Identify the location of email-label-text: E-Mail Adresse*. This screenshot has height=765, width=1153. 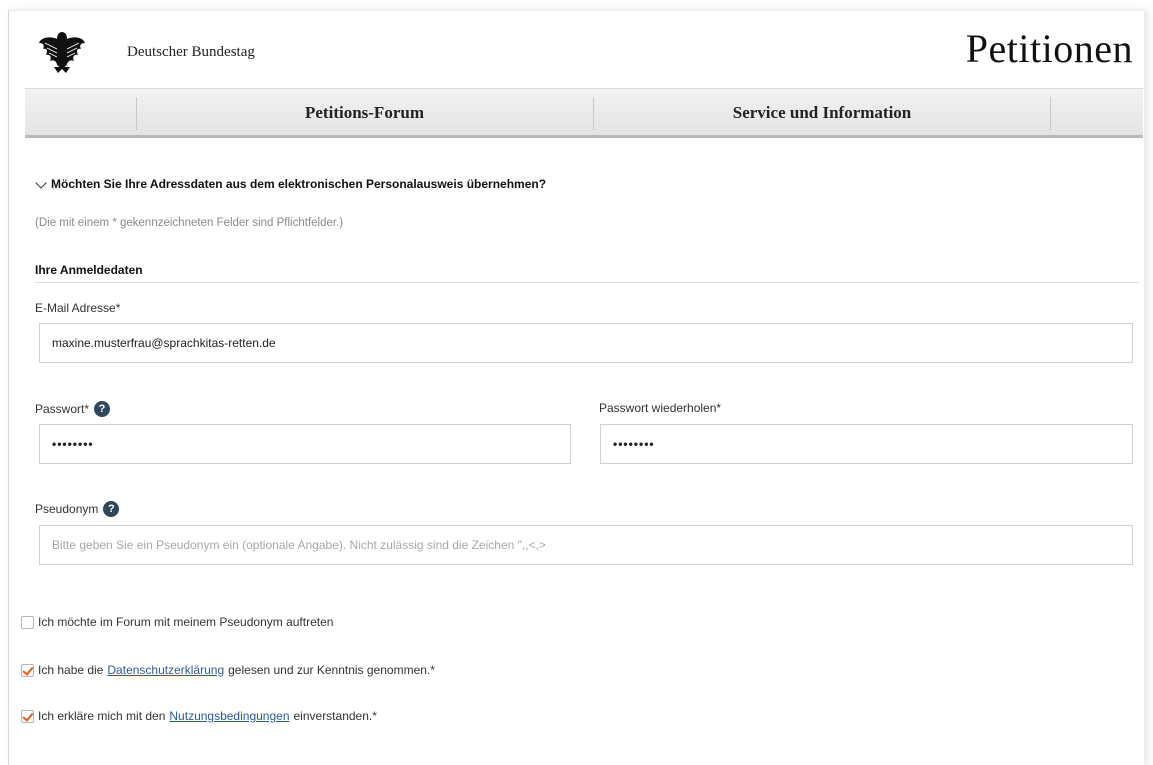
(78, 308).